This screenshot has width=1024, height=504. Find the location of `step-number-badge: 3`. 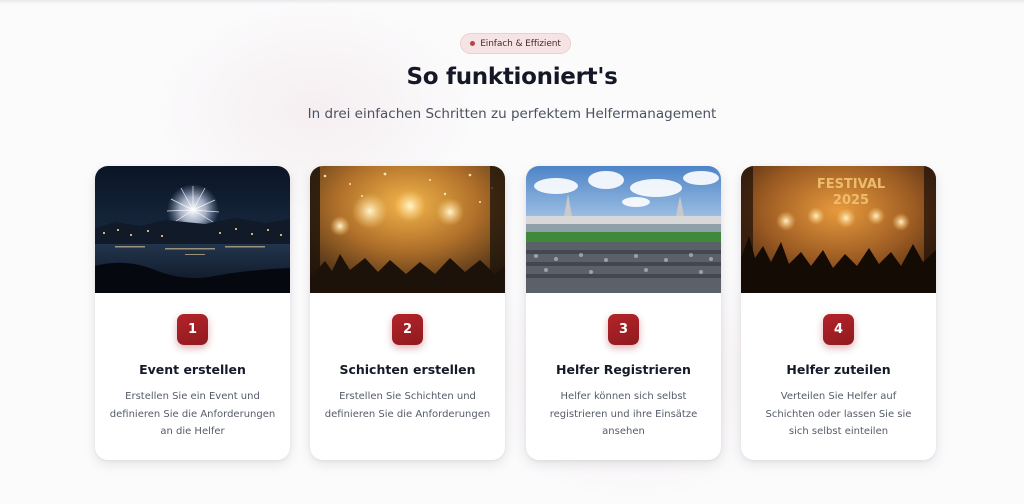

step-number-badge: 3 is located at coordinates (623, 329).